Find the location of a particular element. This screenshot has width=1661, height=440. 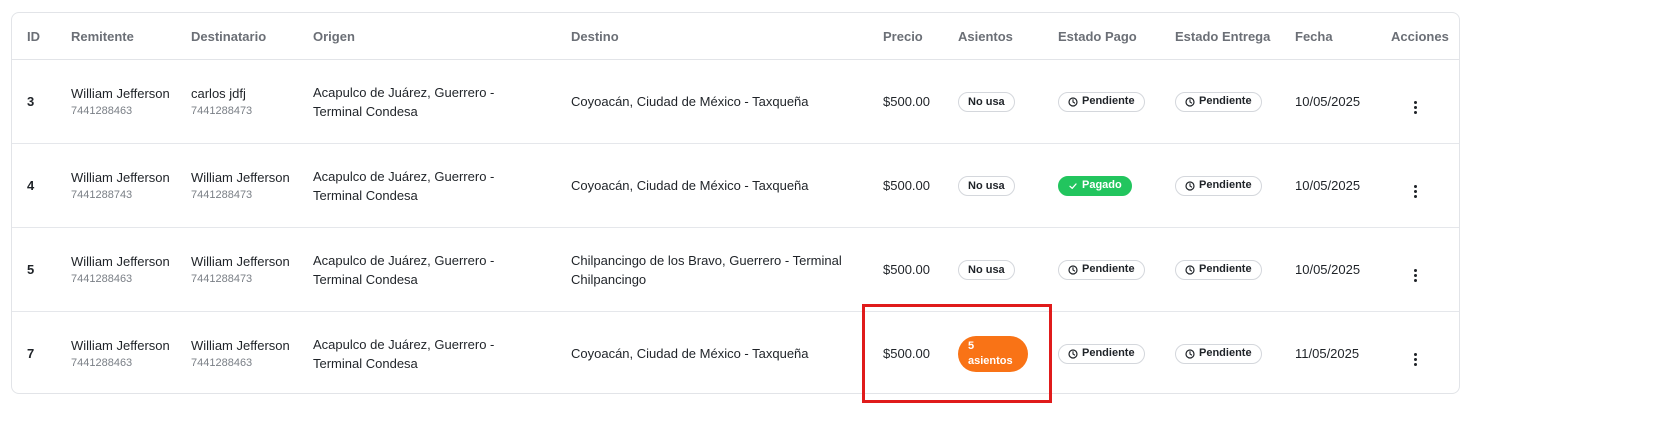

header-sender: Remitente is located at coordinates (116, 36).